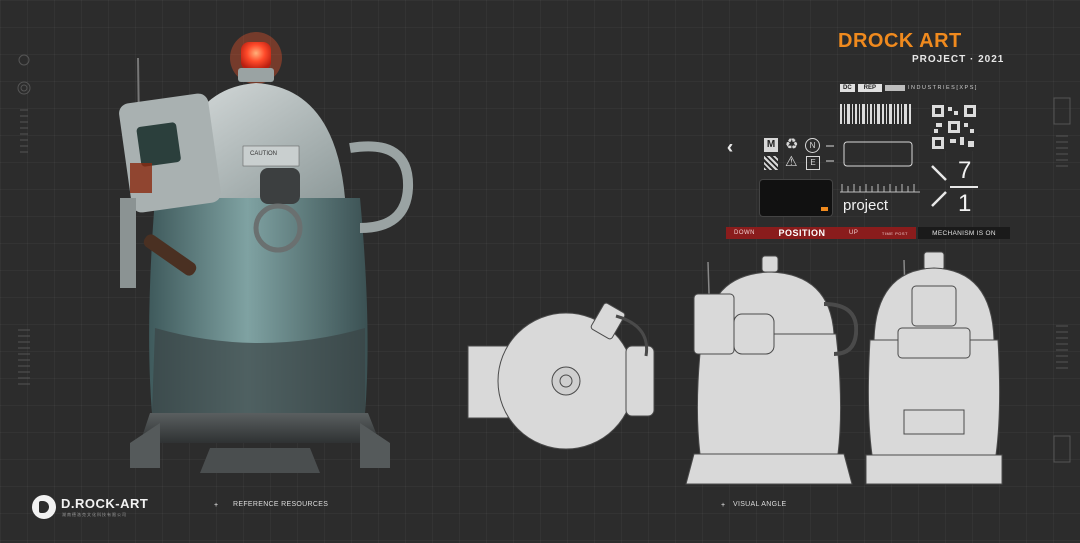 Image resolution: width=1080 pixels, height=543 pixels. Describe the element at coordinates (880, 188) in the screenshot. I see `ruler-graphic` at that location.